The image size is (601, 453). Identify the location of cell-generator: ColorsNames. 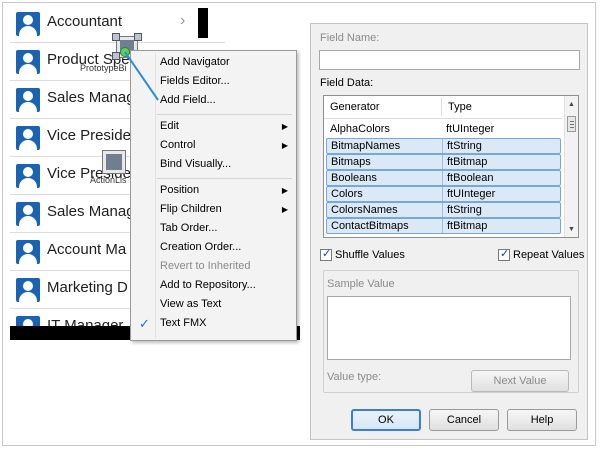
(364, 210).